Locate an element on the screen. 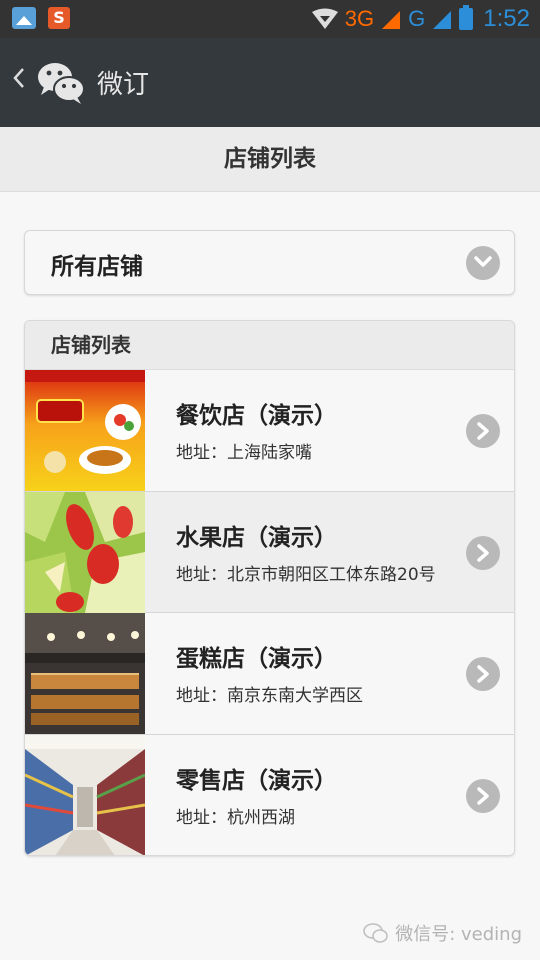 Image resolution: width=540 pixels, height=960 pixels. network-g-label: G is located at coordinates (417, 18).